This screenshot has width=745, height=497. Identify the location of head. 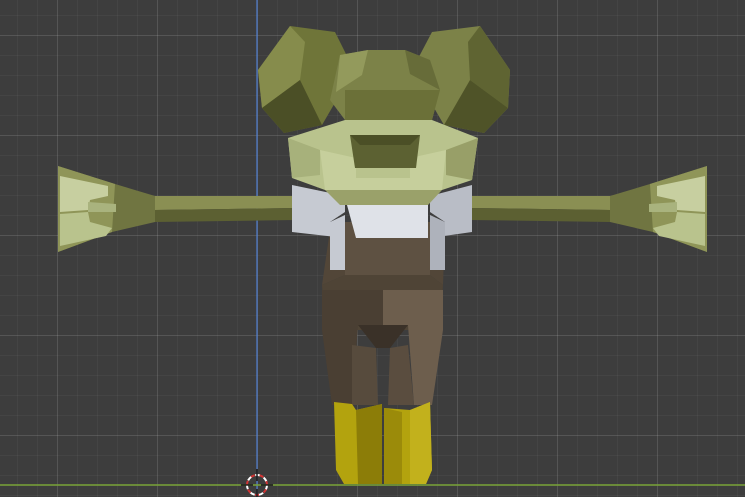
(384, 115).